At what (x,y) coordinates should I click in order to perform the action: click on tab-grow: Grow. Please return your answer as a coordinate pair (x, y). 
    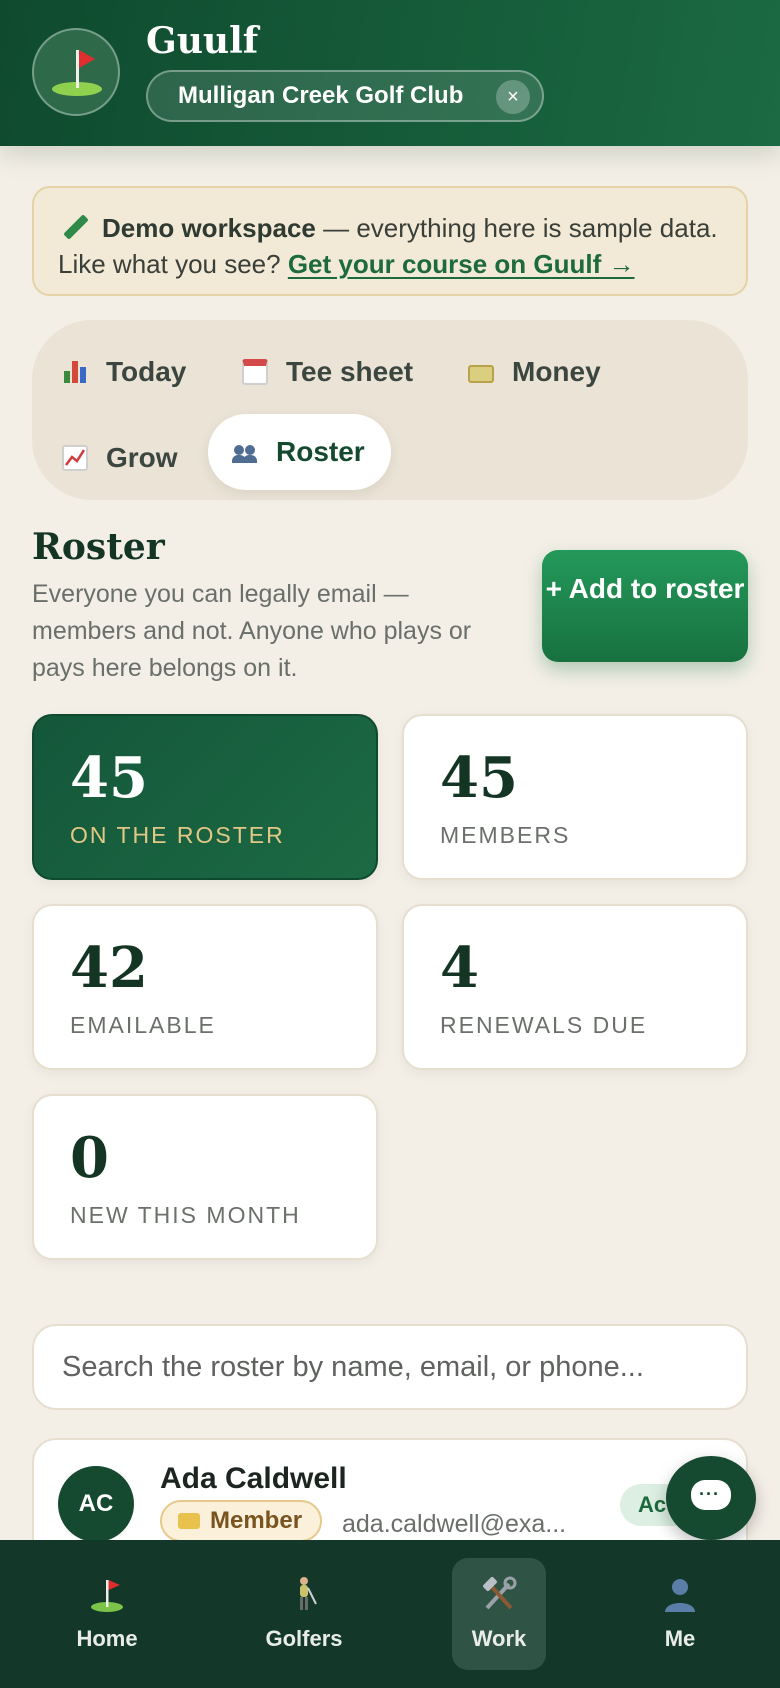
    Looking at the image, I should click on (120, 458).